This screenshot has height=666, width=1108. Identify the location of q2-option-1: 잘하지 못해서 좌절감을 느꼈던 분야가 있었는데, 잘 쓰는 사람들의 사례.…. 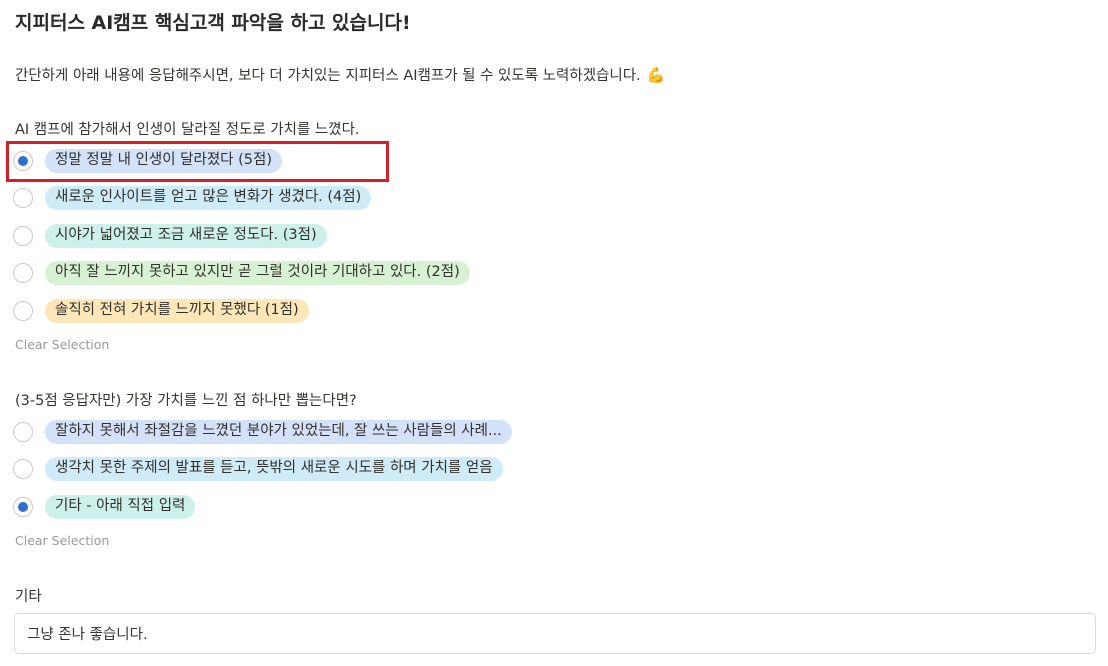
(262, 432).